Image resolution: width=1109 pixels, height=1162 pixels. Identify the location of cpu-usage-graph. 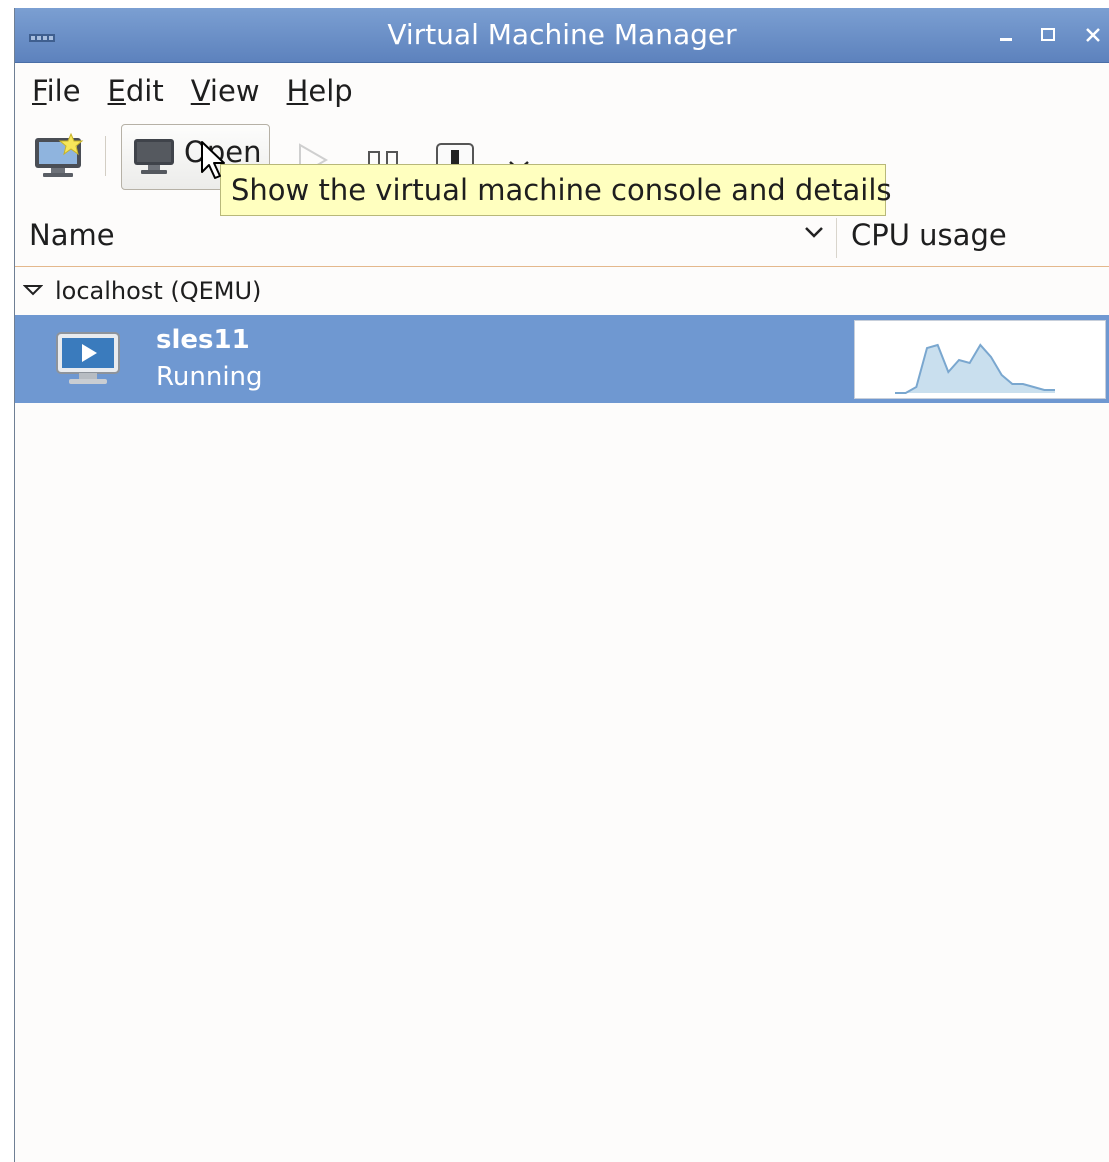
(980, 359).